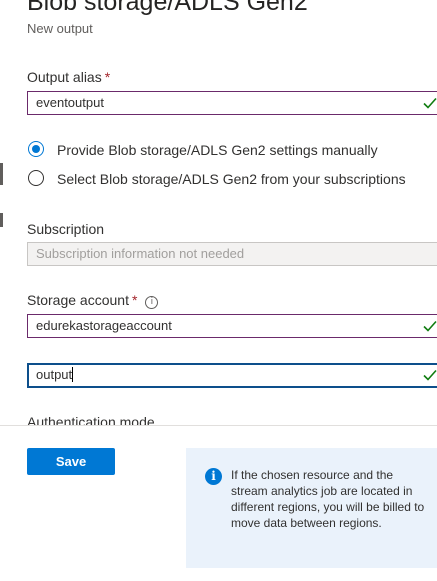 The image size is (437, 581). I want to click on storage-account-input: edurekastorageaccount, so click(232, 326).